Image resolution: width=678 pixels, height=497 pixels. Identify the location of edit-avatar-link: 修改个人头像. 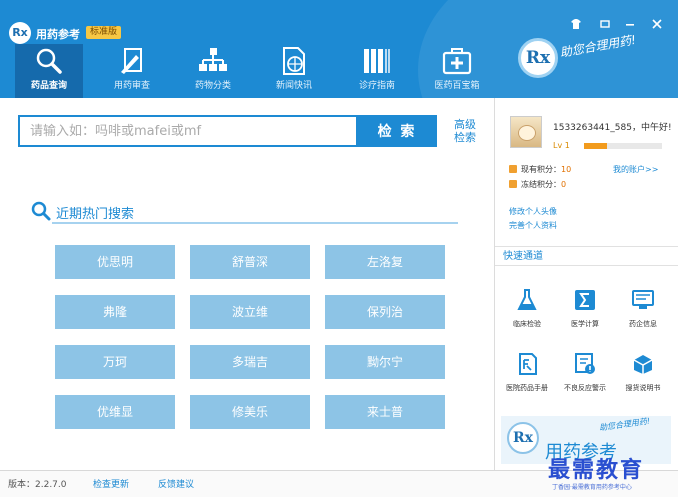
(533, 211).